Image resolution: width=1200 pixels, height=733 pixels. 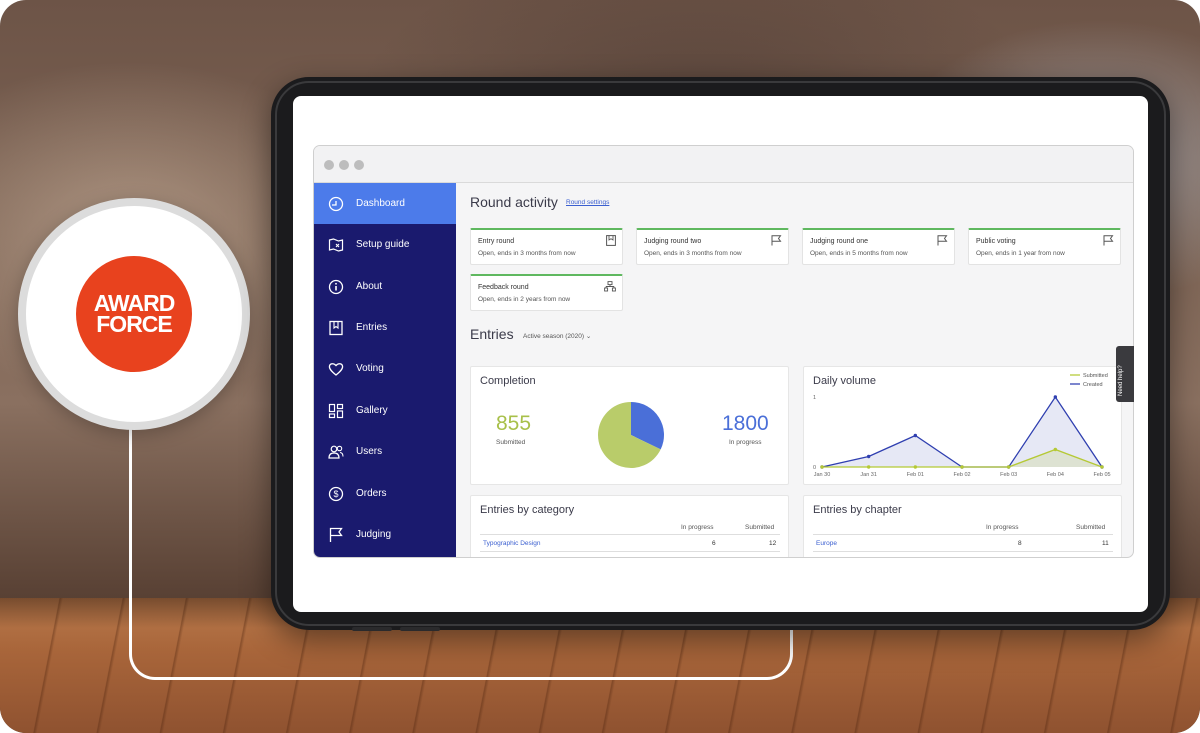 I want to click on sidebar-item-orders: $ Orders, so click(x=385, y=493).